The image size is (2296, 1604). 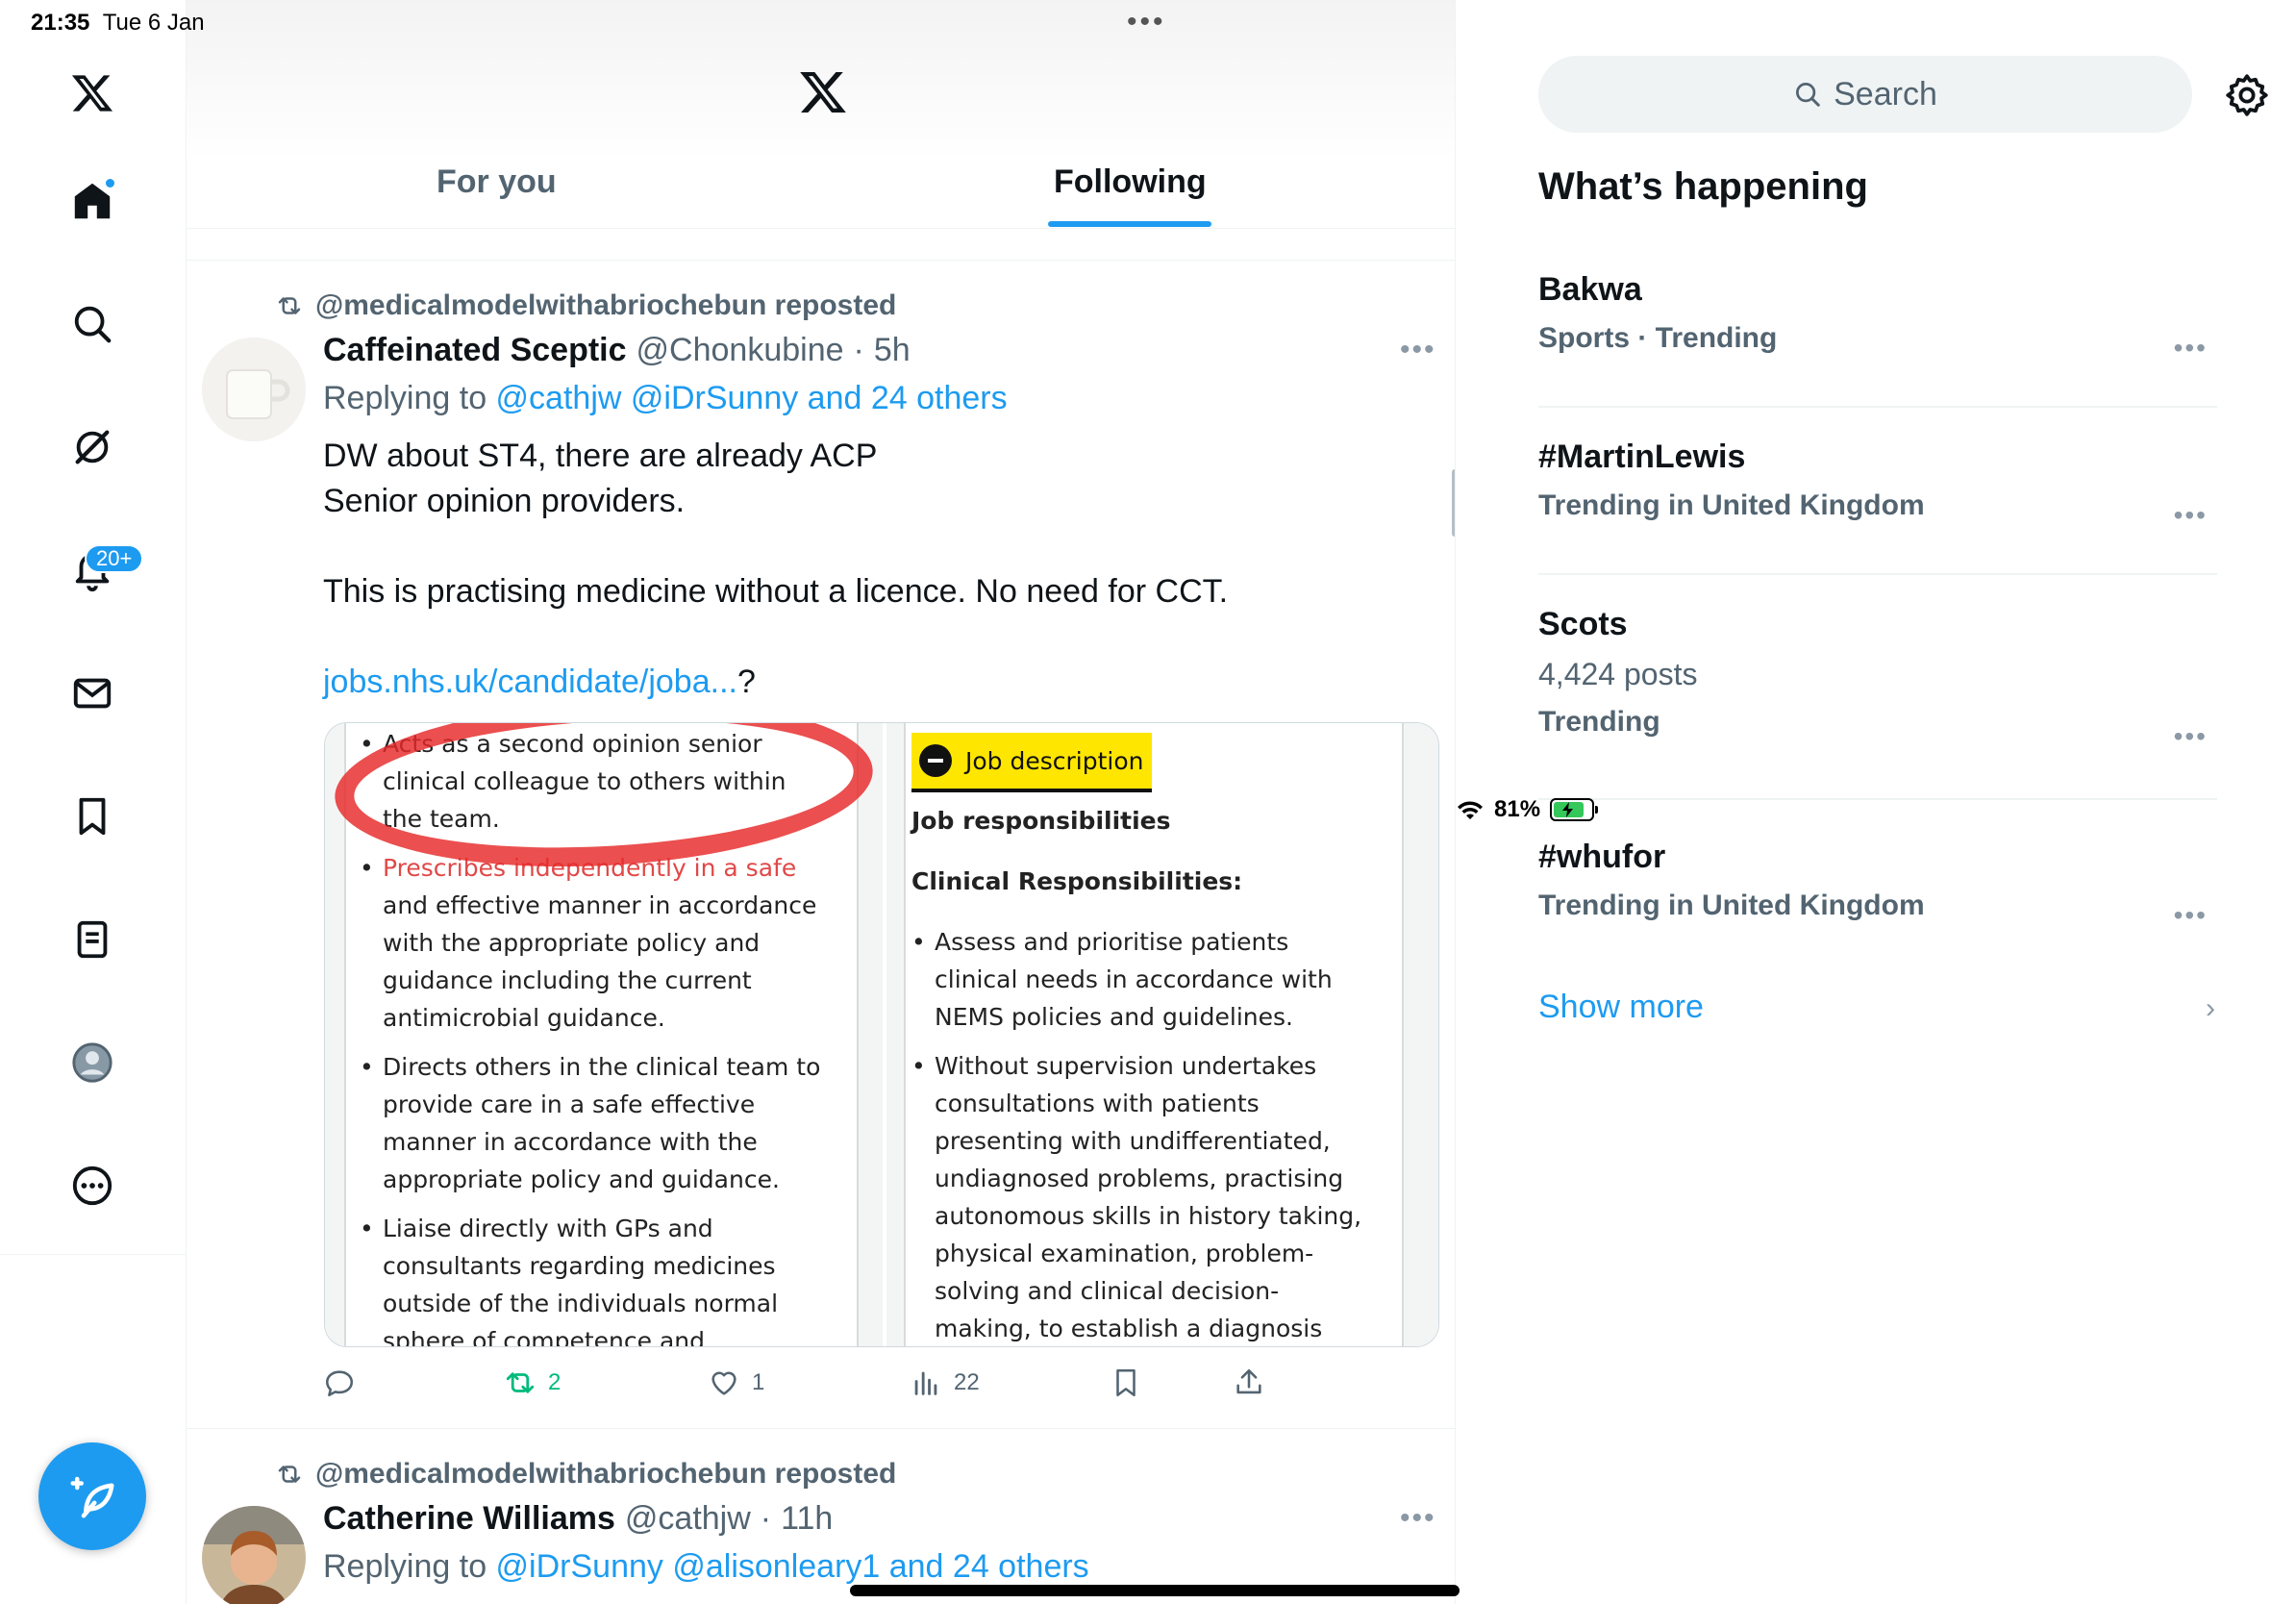 I want to click on job-description-heading: Job description, so click(x=1031, y=762).